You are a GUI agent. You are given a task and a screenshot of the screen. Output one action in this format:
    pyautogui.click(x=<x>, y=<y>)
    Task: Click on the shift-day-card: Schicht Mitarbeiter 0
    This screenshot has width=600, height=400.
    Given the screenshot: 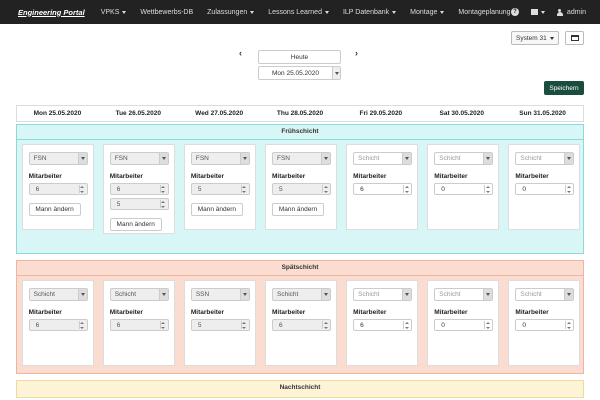 What is the action you would take?
    pyautogui.click(x=463, y=323)
    